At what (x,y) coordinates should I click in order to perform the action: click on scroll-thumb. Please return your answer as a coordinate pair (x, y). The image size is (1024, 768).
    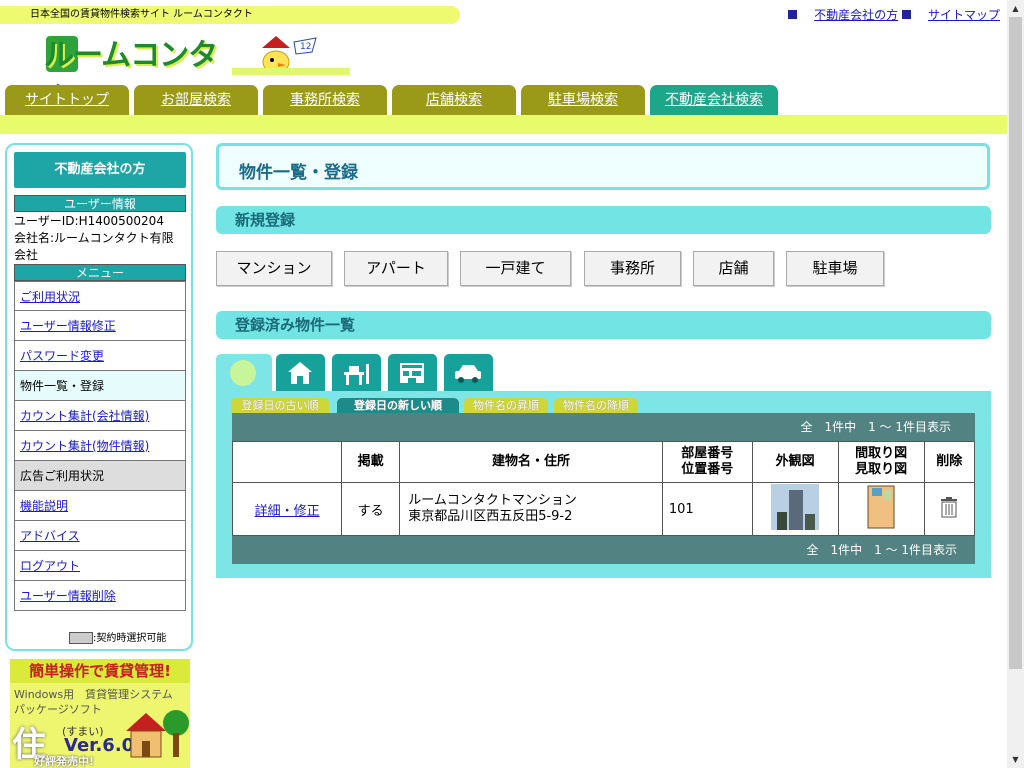
    Looking at the image, I should click on (1015, 343).